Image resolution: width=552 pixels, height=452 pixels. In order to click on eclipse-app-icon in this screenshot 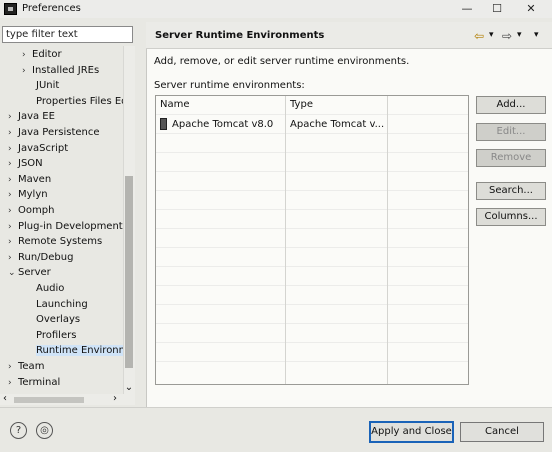, I will do `click(10, 9)`.